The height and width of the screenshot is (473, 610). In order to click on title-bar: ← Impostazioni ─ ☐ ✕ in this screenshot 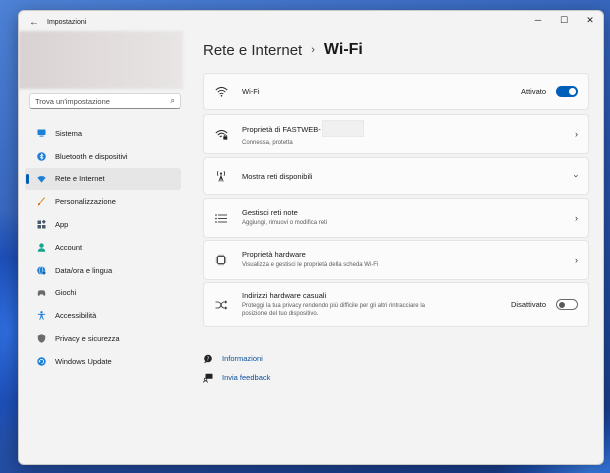, I will do `click(311, 22)`.